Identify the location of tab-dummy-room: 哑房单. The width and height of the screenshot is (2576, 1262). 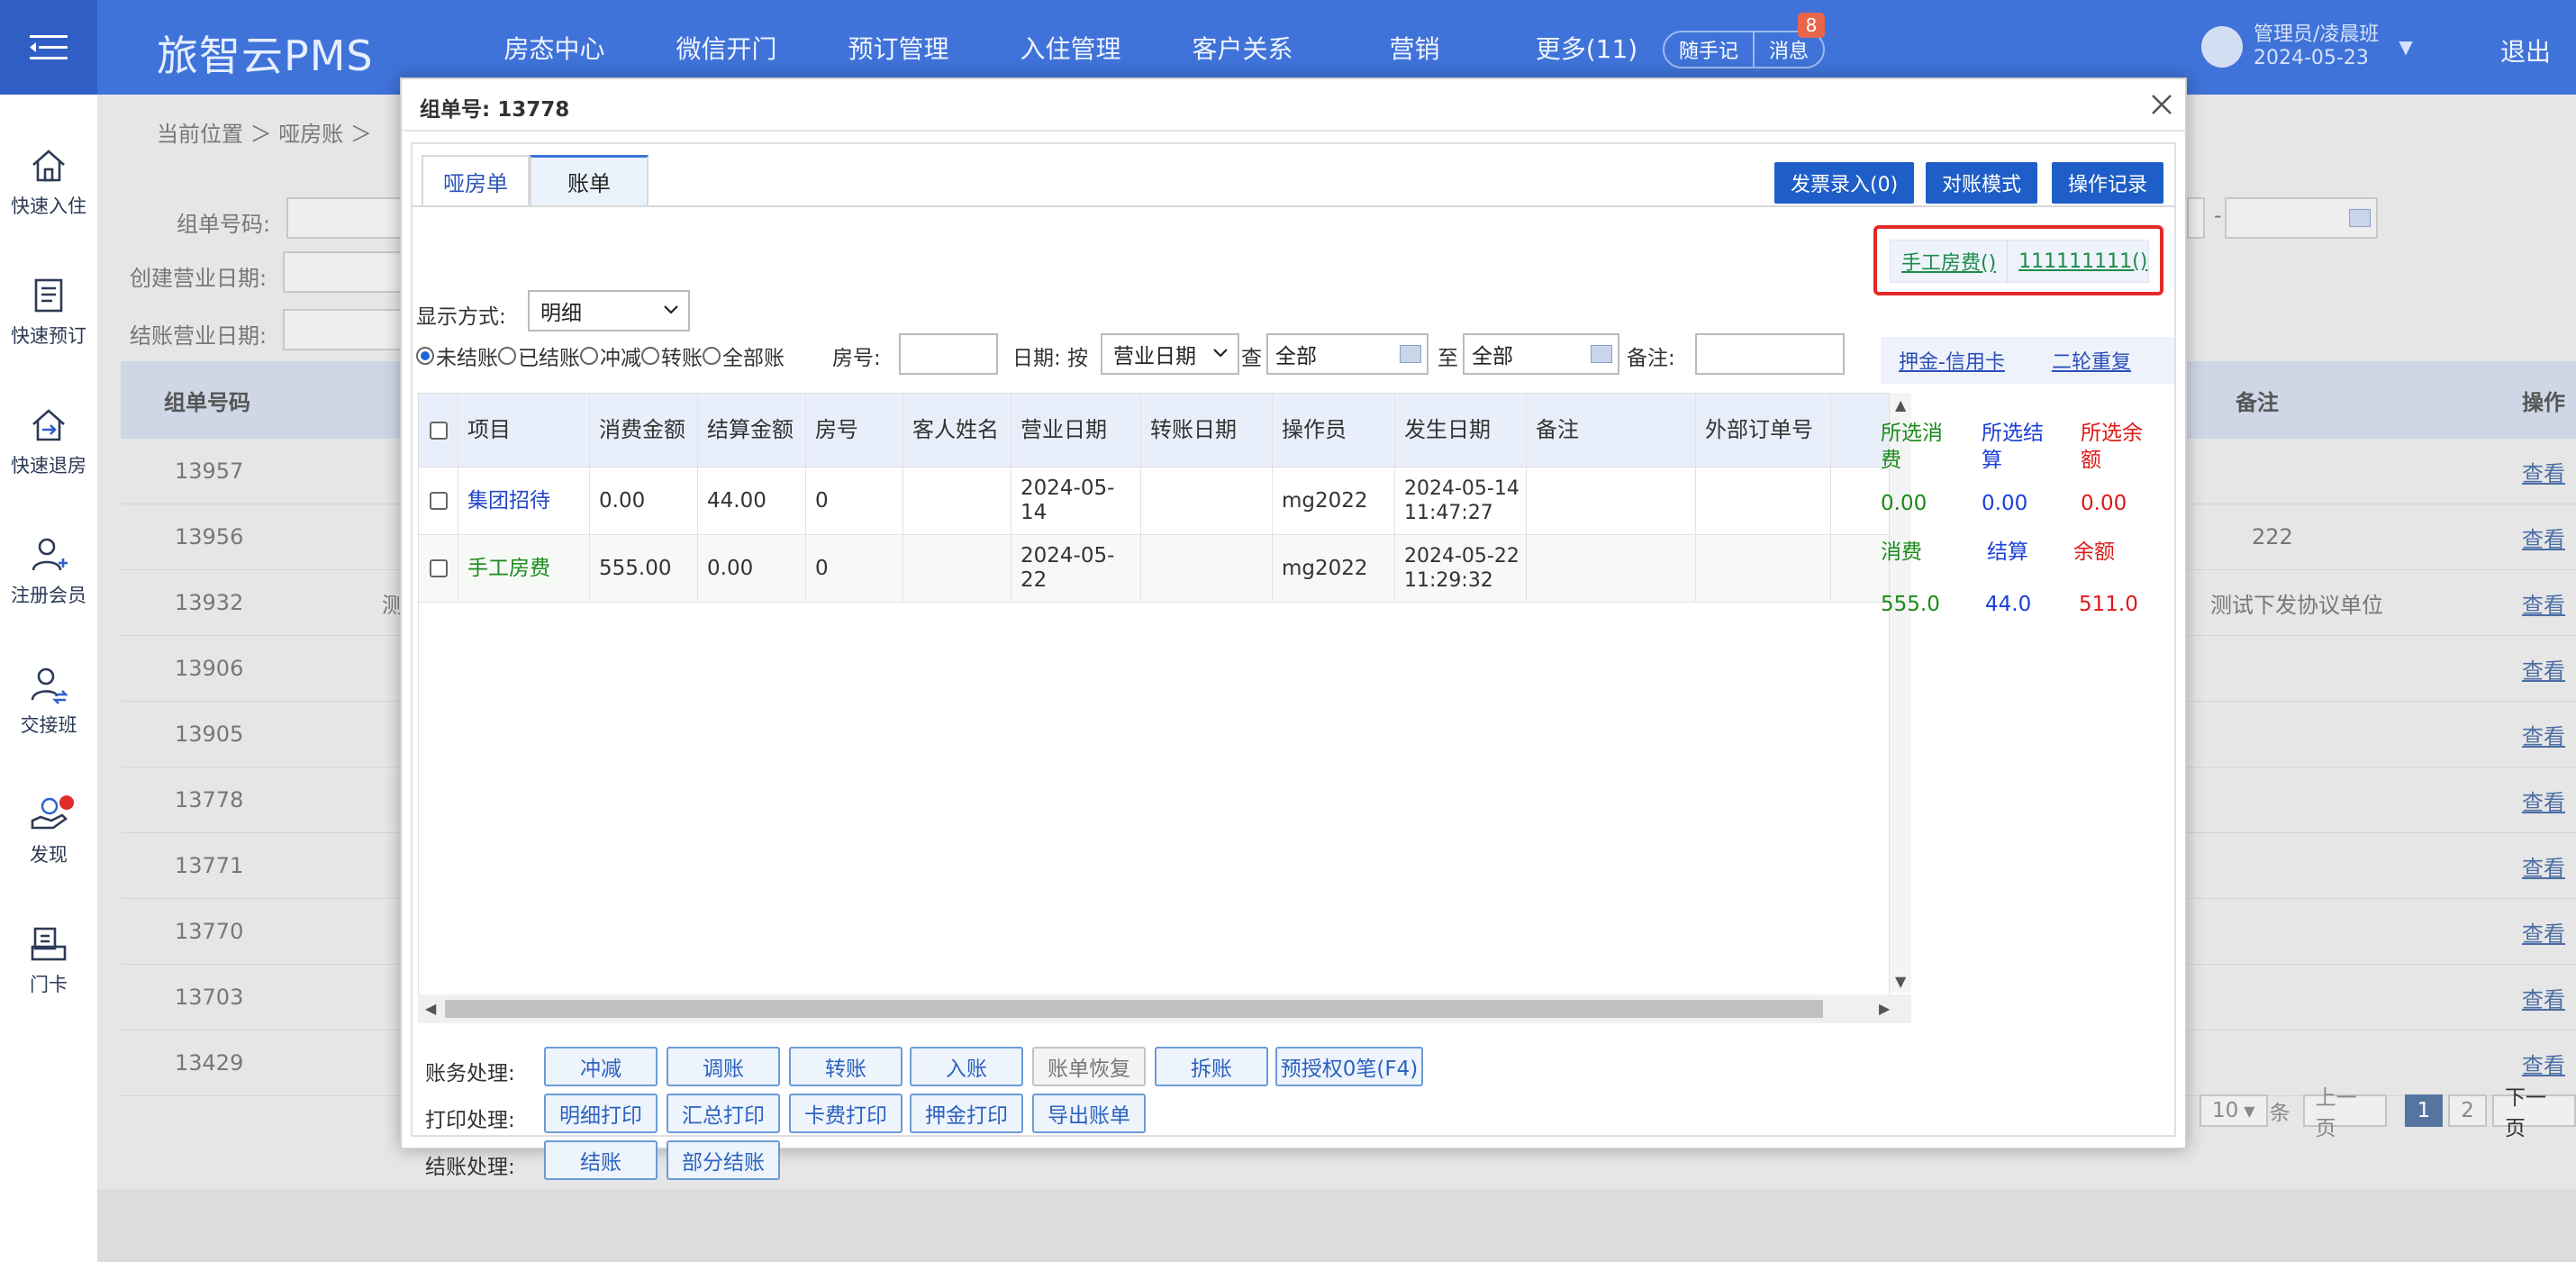
(476, 180).